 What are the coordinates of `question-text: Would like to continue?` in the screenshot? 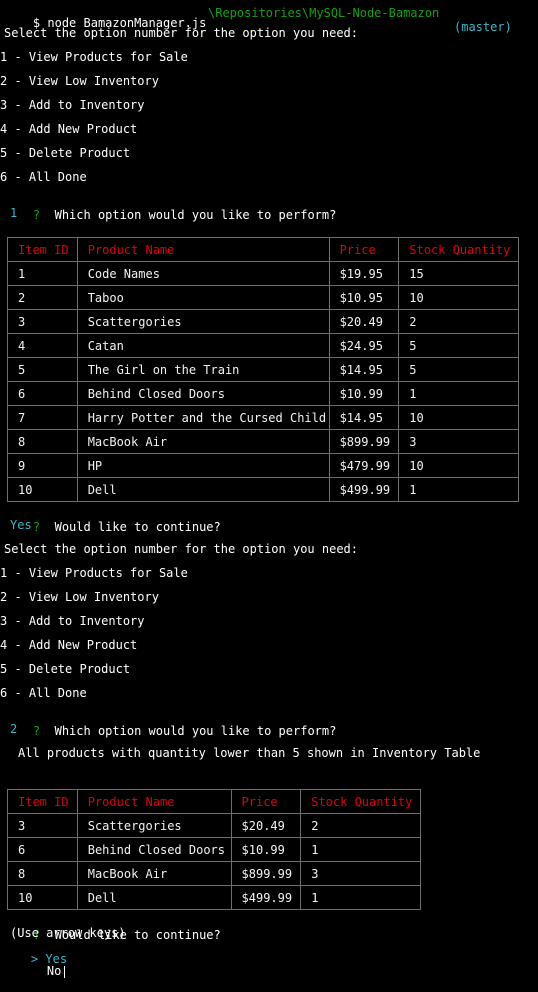 It's located at (137, 527).